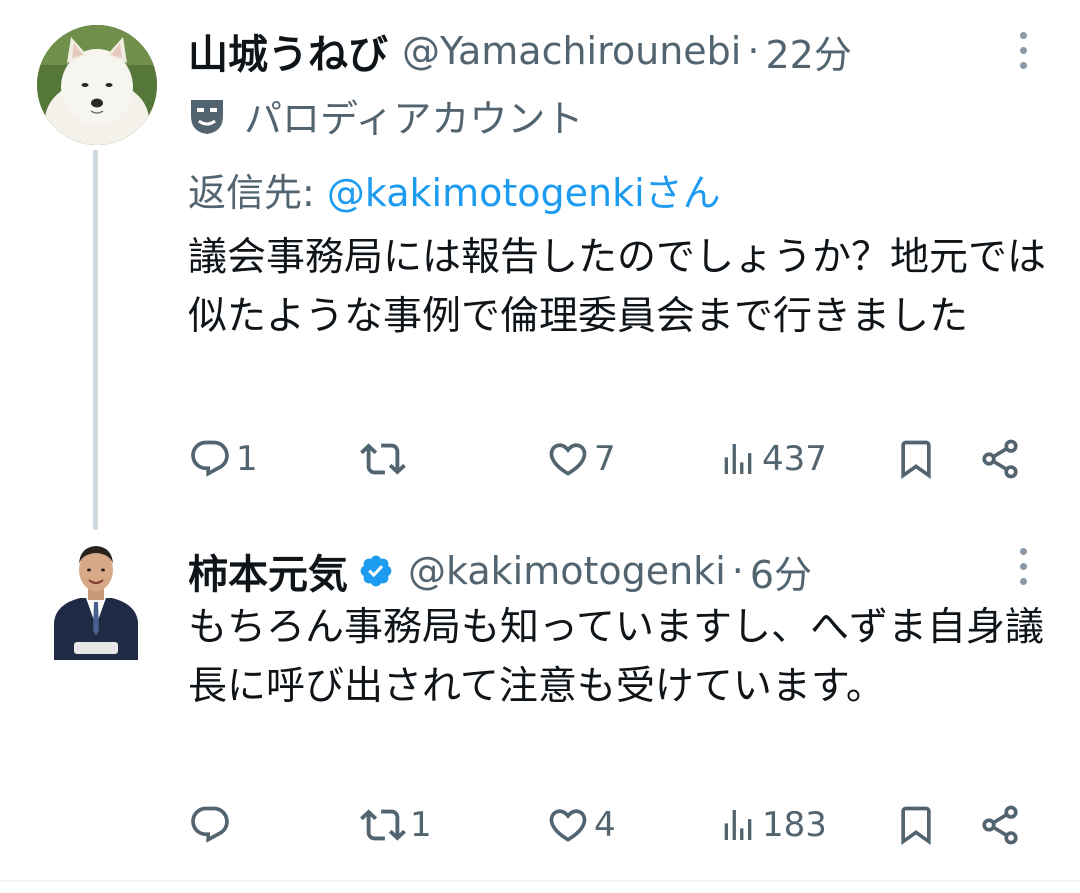 The image size is (1080, 893). What do you see at coordinates (794, 825) in the screenshot?
I see `views-count: 183` at bounding box center [794, 825].